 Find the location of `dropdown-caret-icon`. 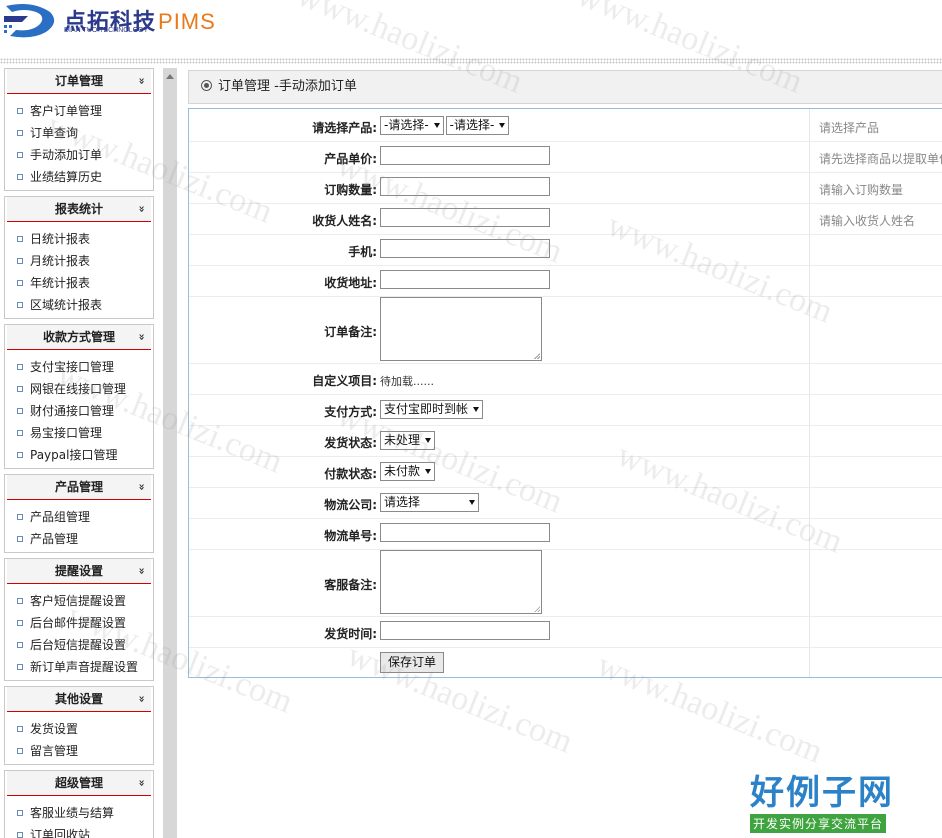

dropdown-caret-icon is located at coordinates (502, 125).